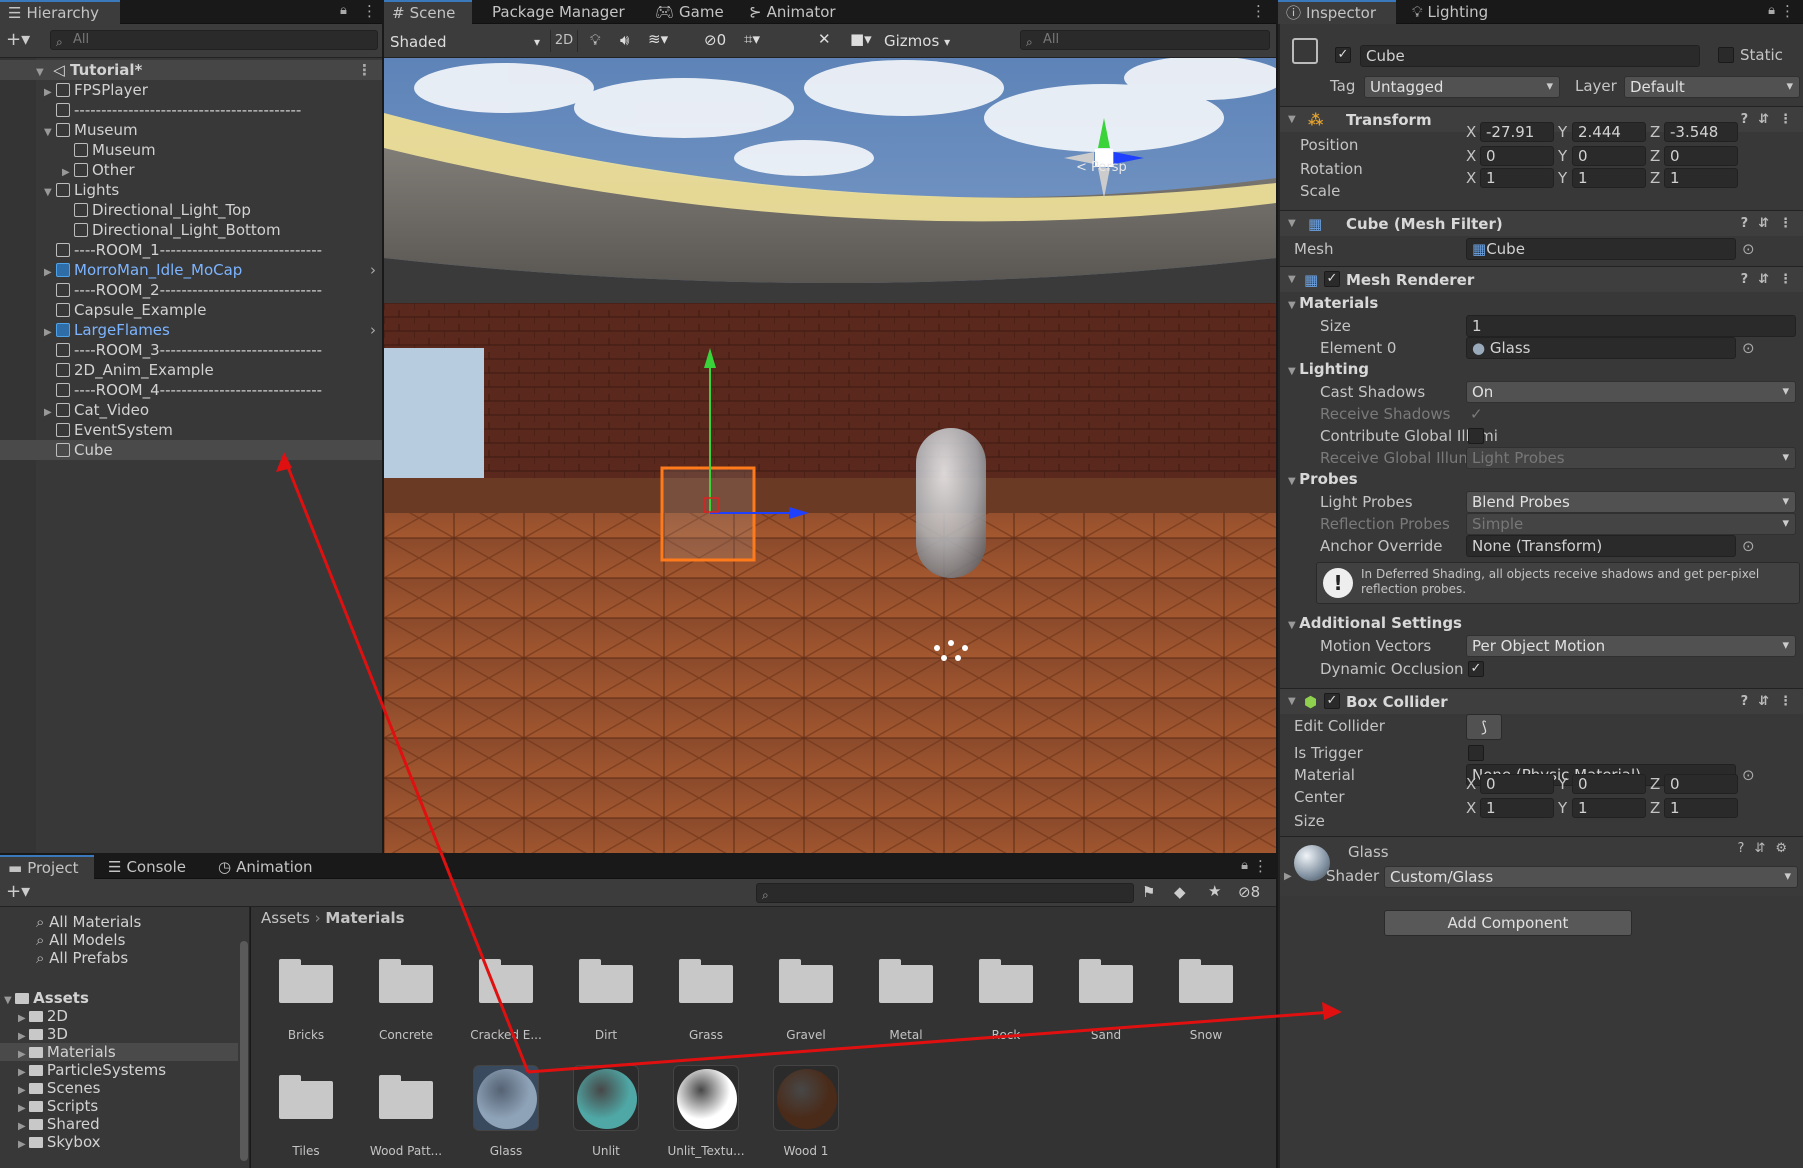 The height and width of the screenshot is (1168, 1803). What do you see at coordinates (1450, 12) in the screenshot?
I see `tab-lighting: 💡︎ Lighting` at bounding box center [1450, 12].